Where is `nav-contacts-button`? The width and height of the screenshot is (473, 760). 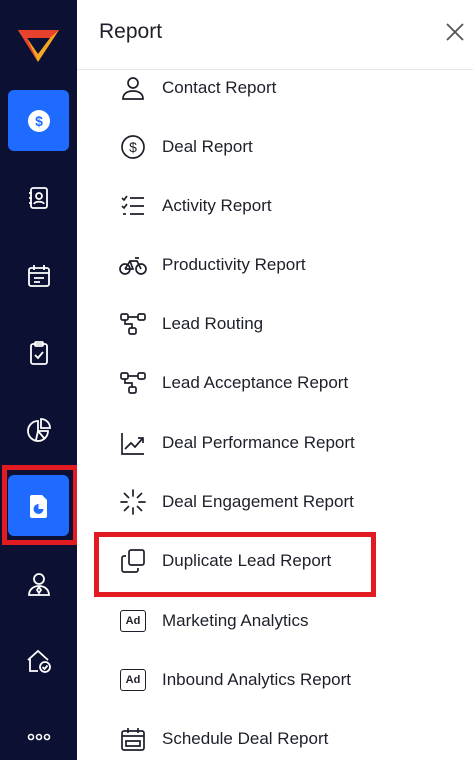
nav-contacts-button is located at coordinates (38, 197).